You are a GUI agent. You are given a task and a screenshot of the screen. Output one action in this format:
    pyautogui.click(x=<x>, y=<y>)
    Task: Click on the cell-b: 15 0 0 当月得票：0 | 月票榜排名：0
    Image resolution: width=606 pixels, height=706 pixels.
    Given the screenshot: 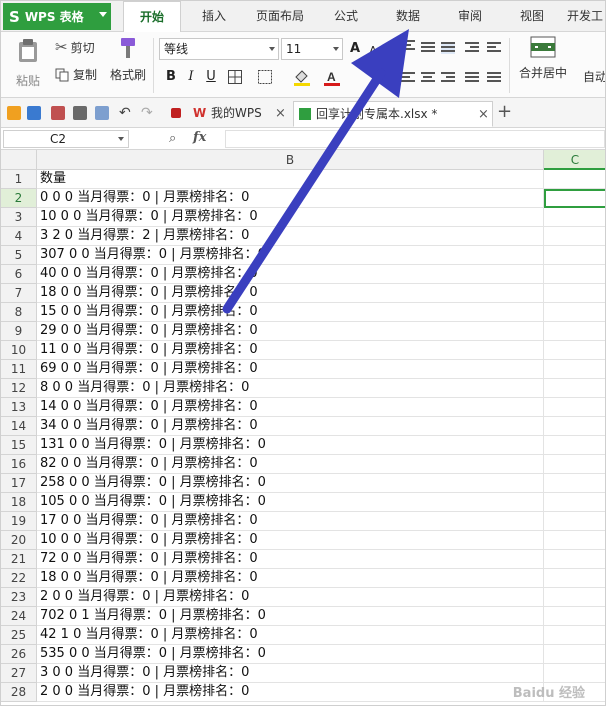 What is the action you would take?
    pyautogui.click(x=290, y=312)
    